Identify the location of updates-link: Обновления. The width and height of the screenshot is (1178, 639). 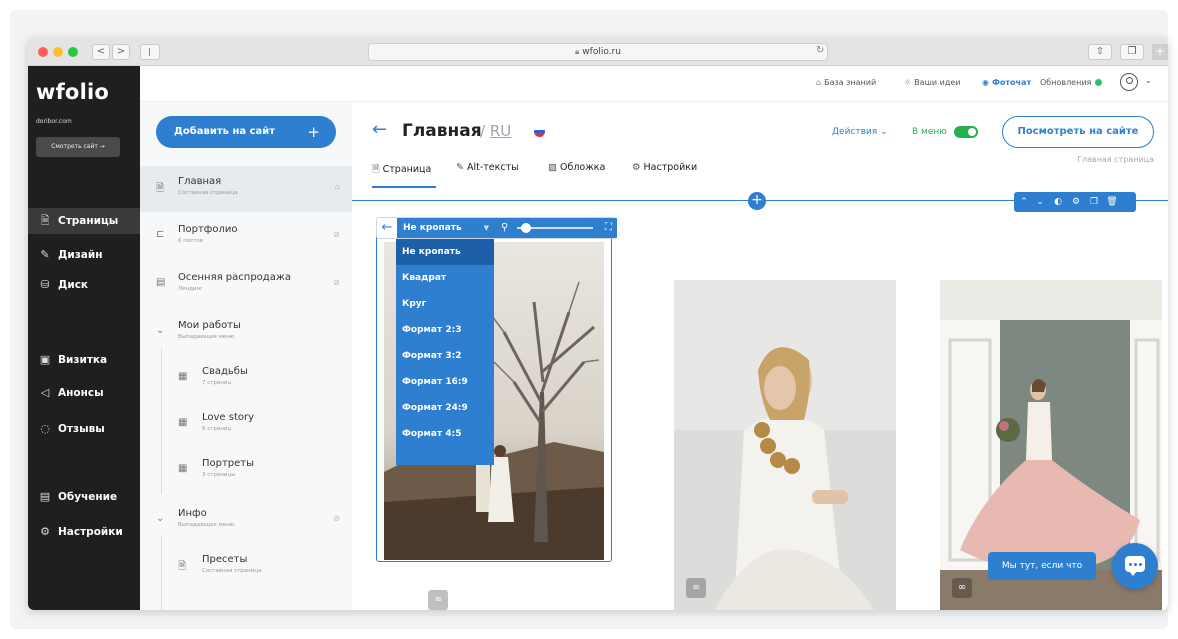
(1071, 82).